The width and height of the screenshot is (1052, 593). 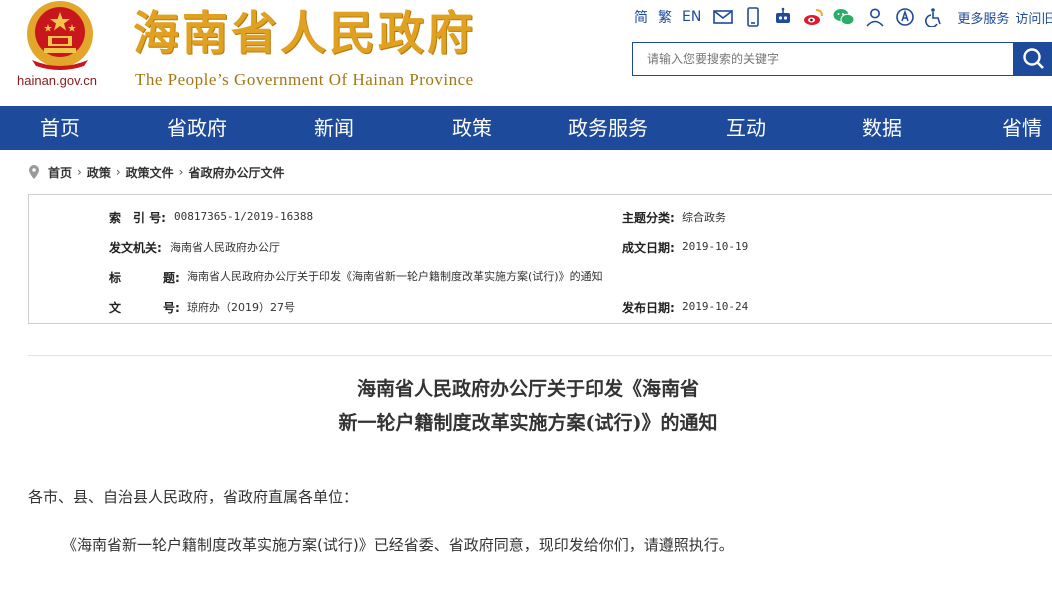 I want to click on accessibility-icon, so click(x=935, y=17).